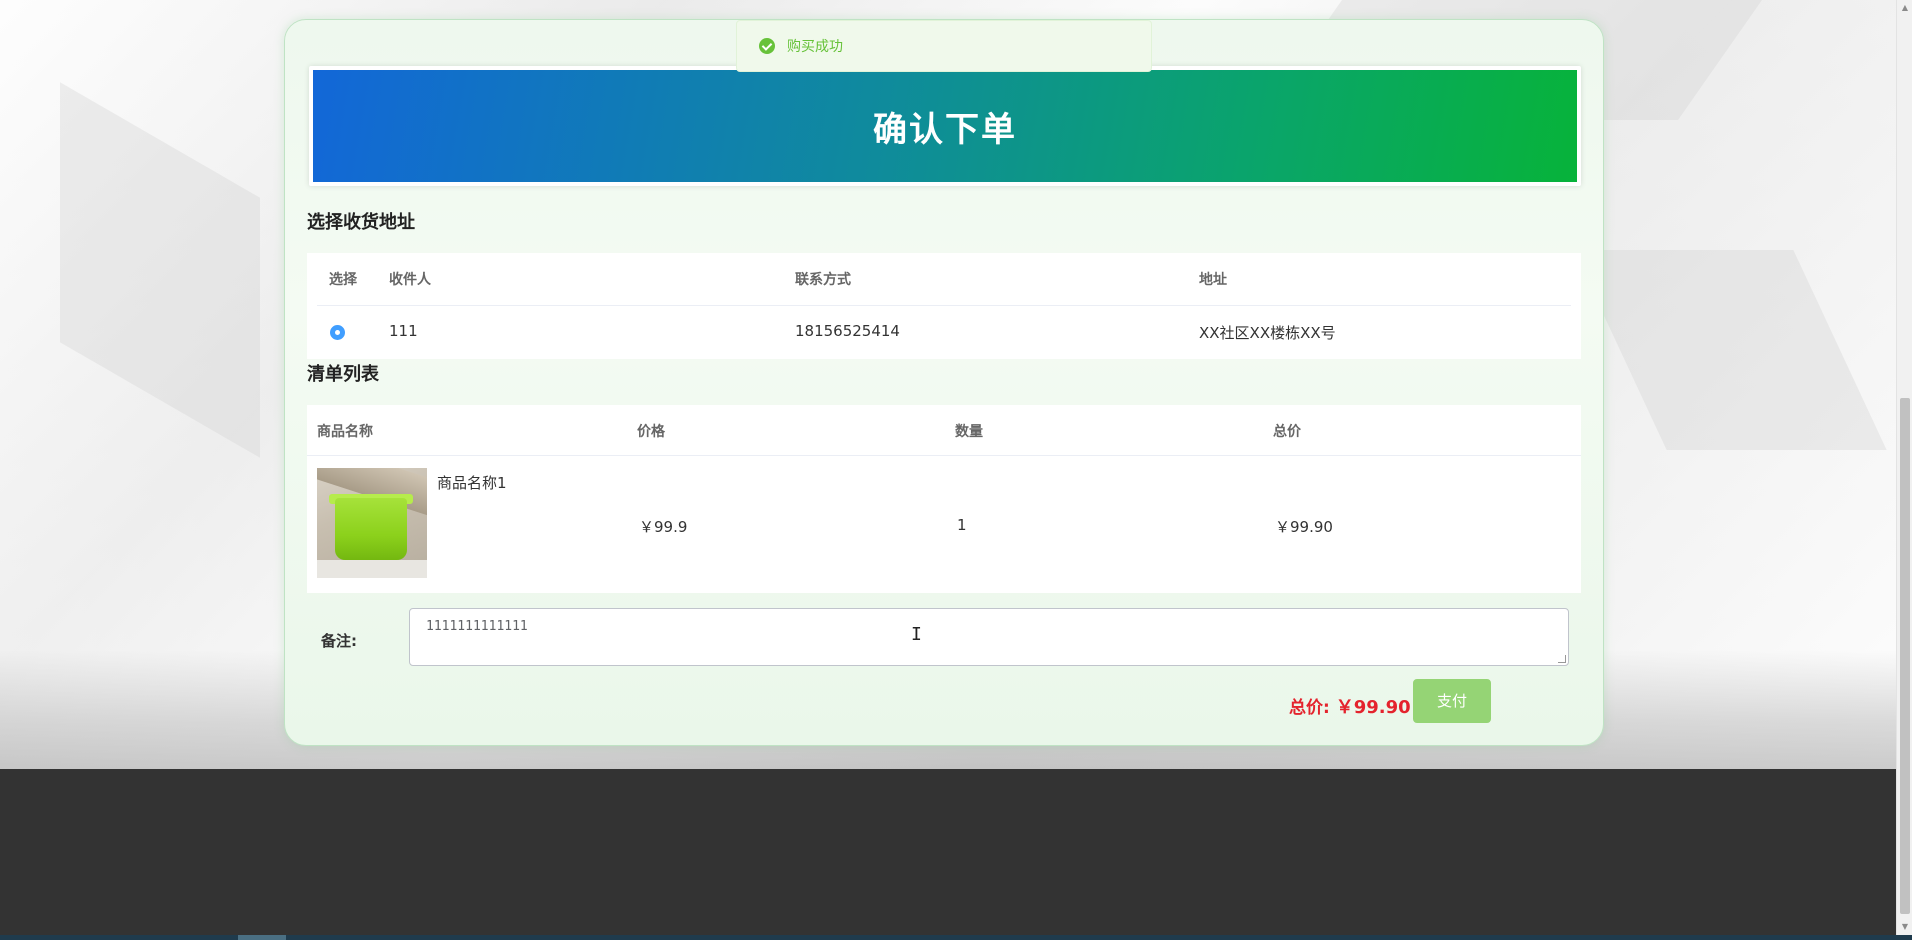 Image resolution: width=1912 pixels, height=940 pixels. What do you see at coordinates (767, 46) in the screenshot?
I see `check-circle-icon` at bounding box center [767, 46].